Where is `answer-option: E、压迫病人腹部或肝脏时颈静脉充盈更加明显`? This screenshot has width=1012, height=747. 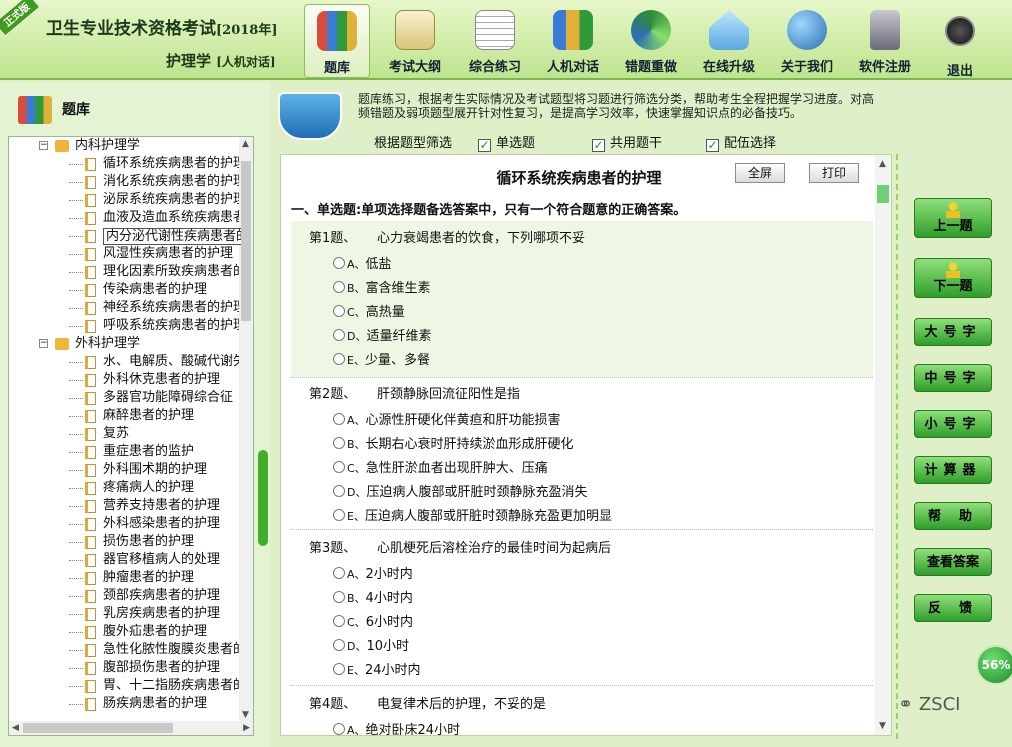
answer-option: E、压迫病人腹部或肝脏时颈静脉充盈更加明显 is located at coordinates (472, 514).